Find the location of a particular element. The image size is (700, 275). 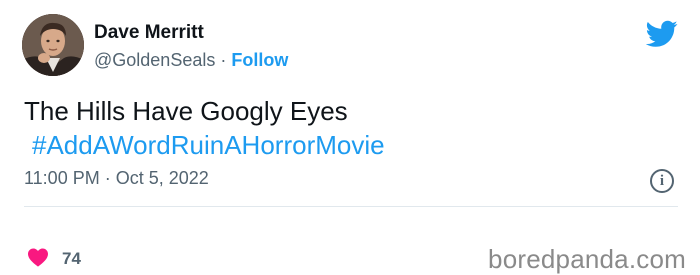

twitter-bird-icon is located at coordinates (662, 34).